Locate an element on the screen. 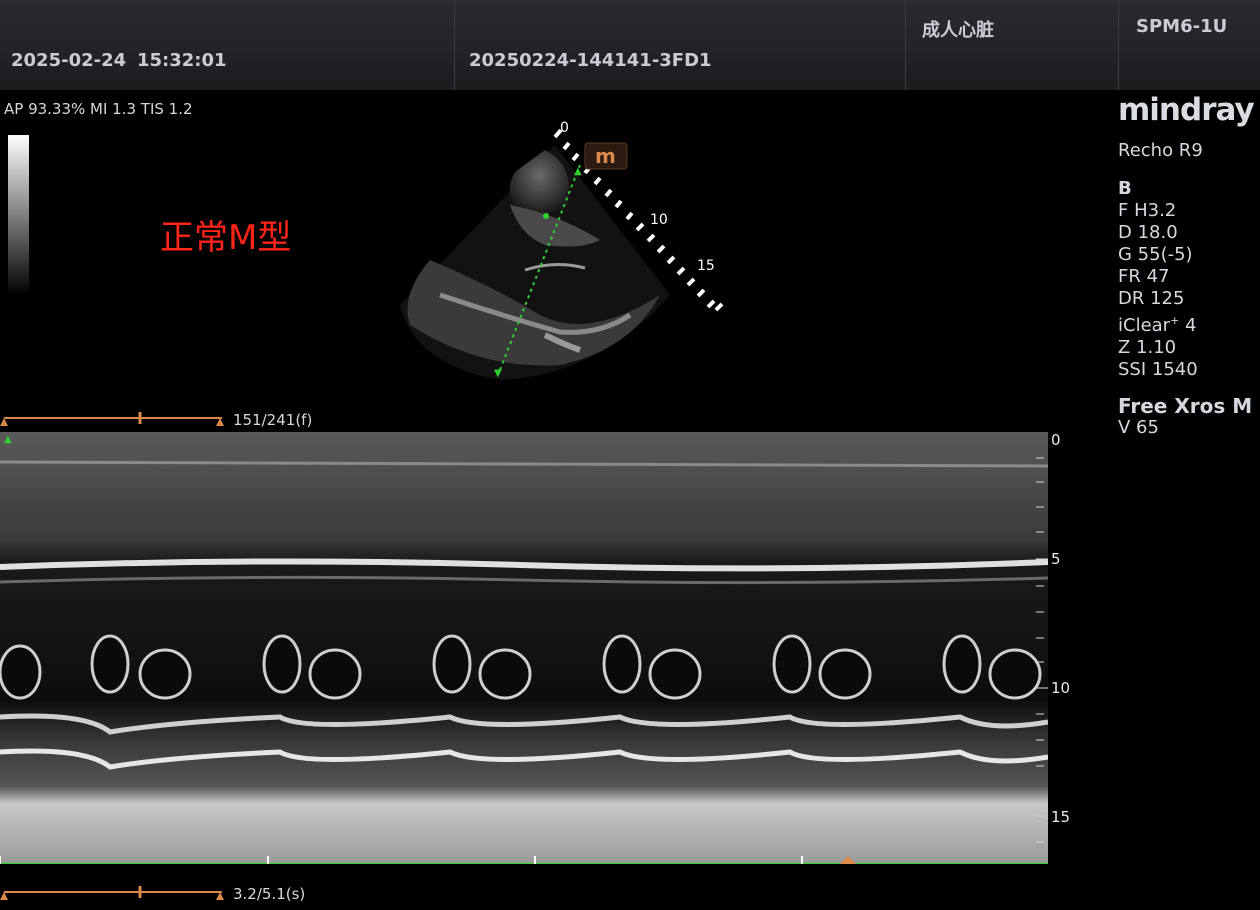 The width and height of the screenshot is (1260, 910). cine-slider-bottom is located at coordinates (115, 892).